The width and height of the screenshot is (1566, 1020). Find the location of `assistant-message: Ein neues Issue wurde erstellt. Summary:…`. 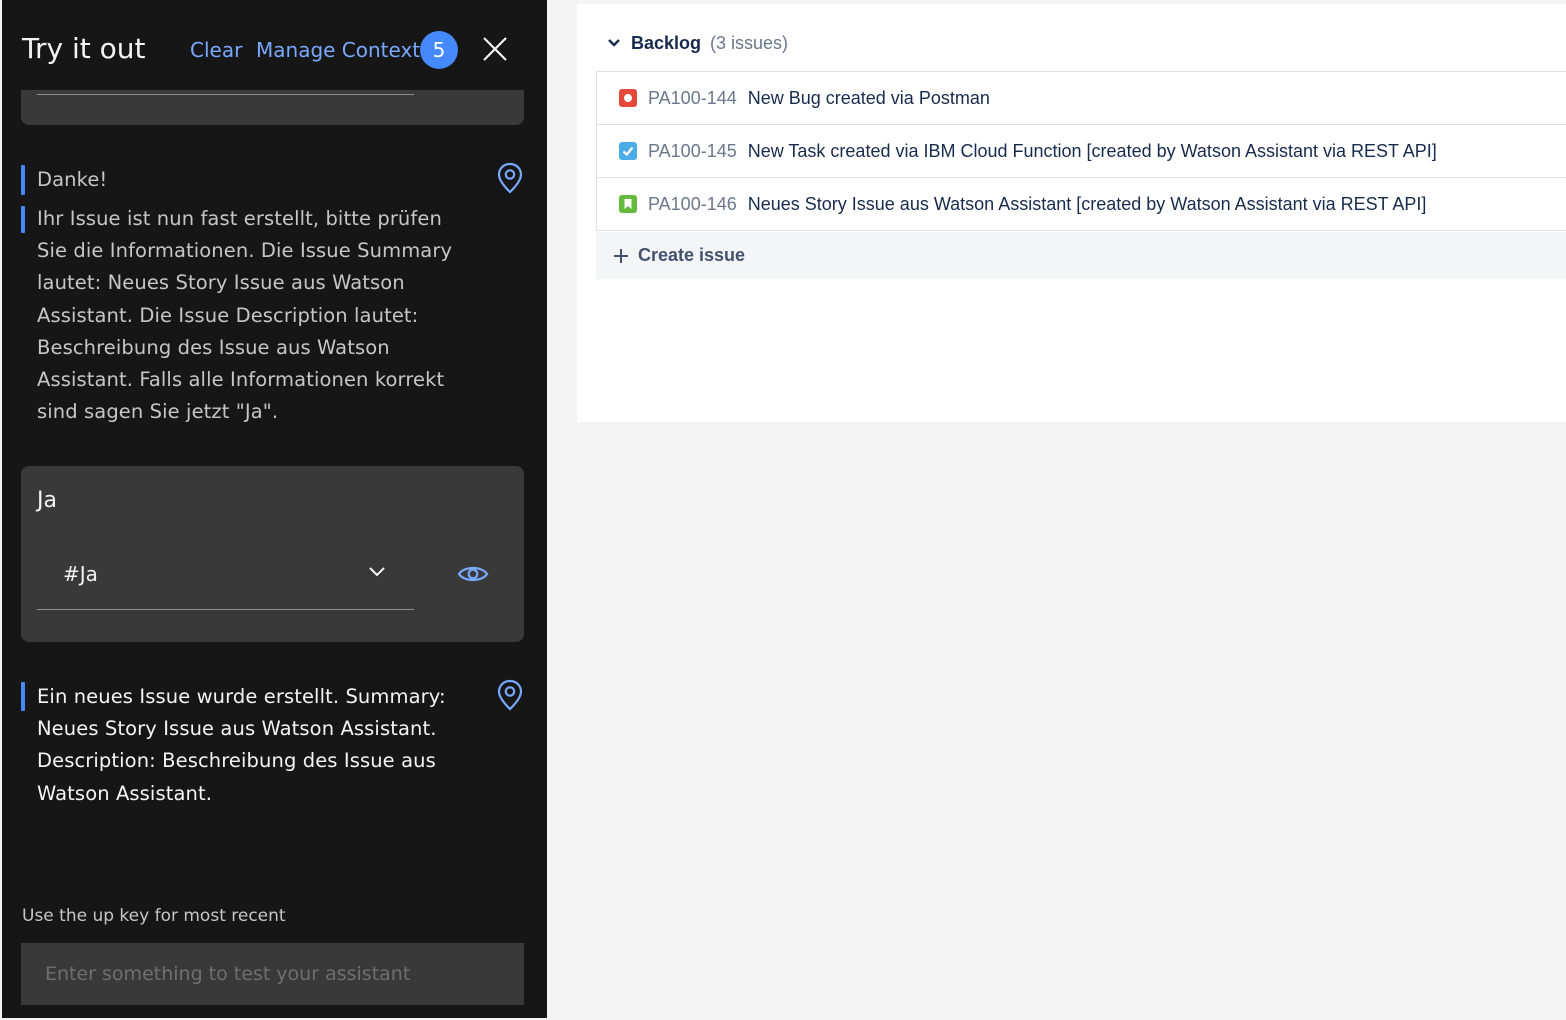

assistant-message: Ein neues Issue wurde erstellt. Summary:… is located at coordinates (256, 746).